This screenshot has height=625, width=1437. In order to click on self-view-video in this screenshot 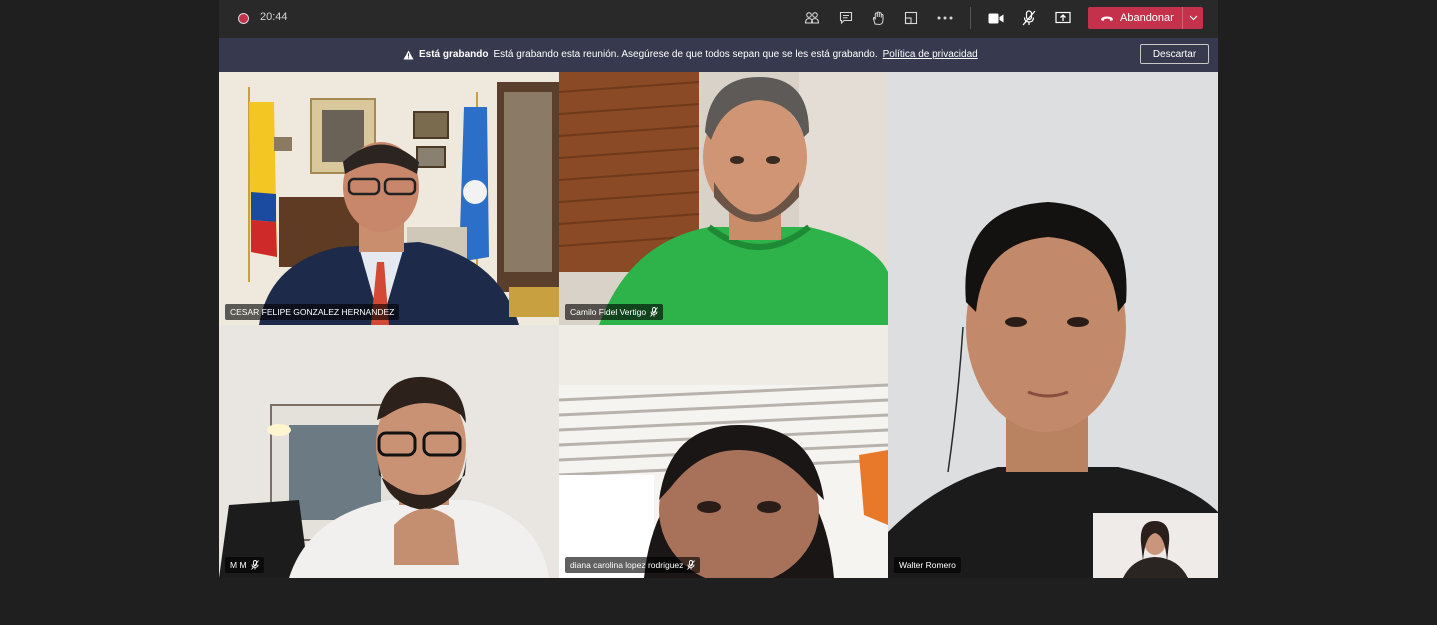, I will do `click(1155, 545)`.